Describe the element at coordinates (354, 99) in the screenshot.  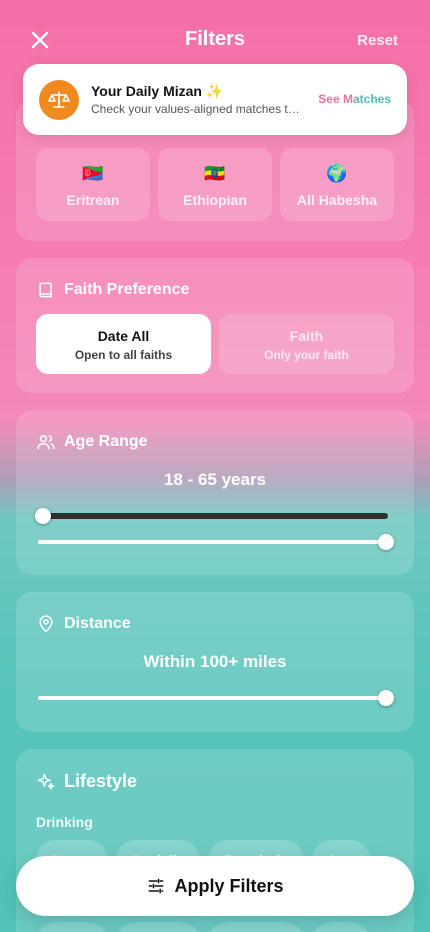
I see `see-matches-link: See Matches` at that location.